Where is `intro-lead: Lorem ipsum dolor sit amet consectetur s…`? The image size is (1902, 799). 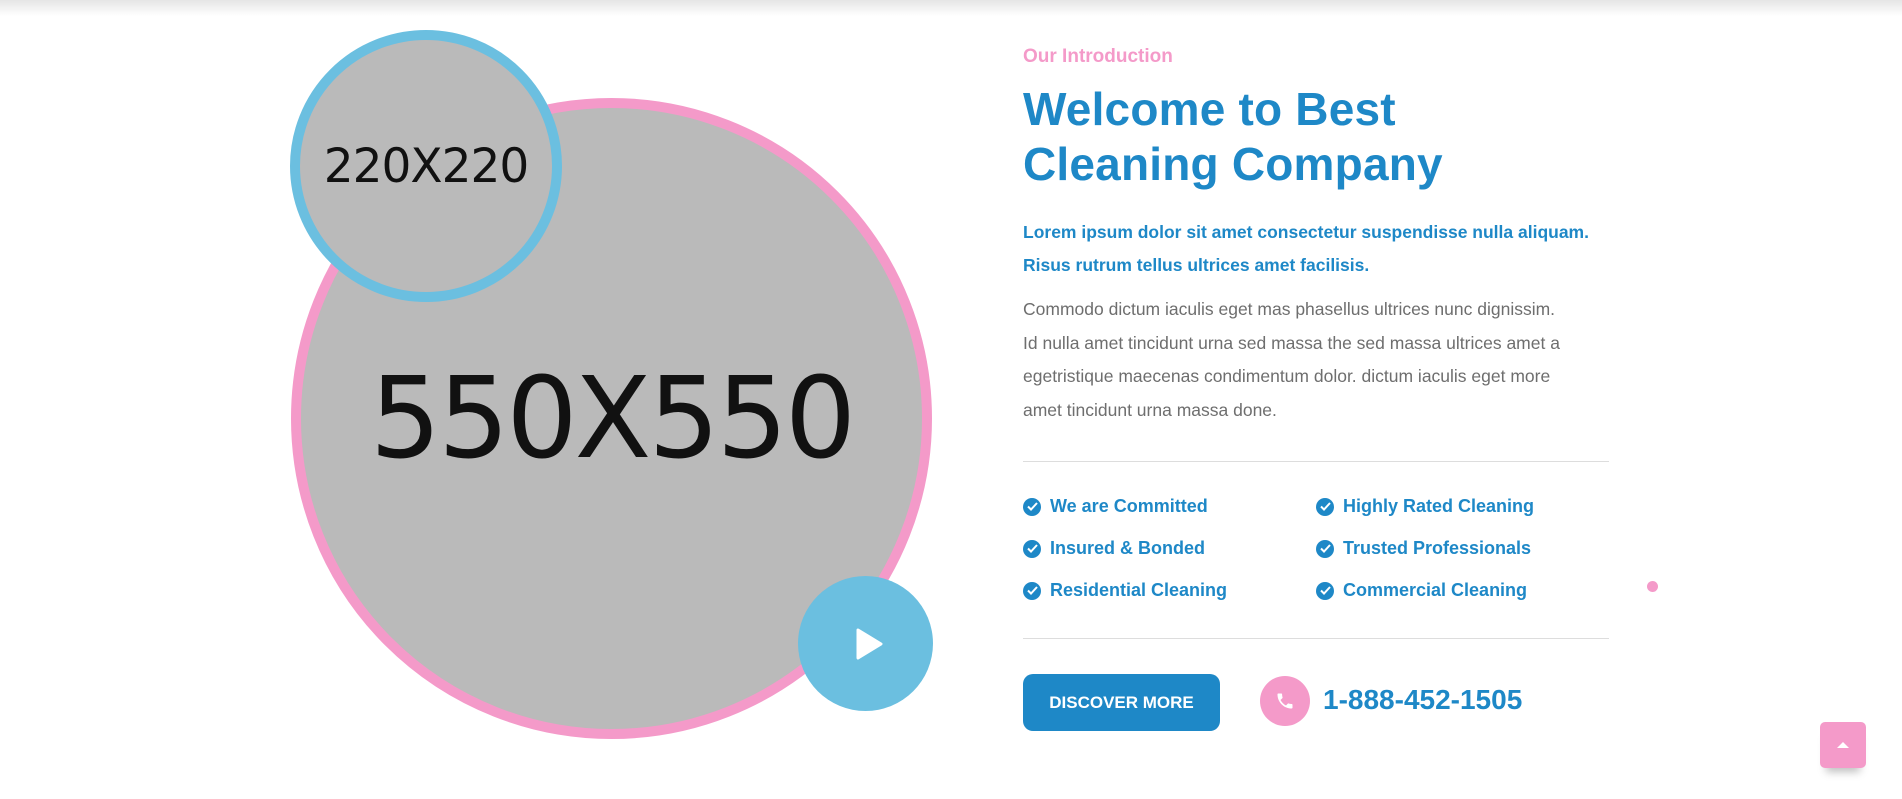
intro-lead: Lorem ipsum dolor sit amet consectetur s… is located at coordinates (1318, 249).